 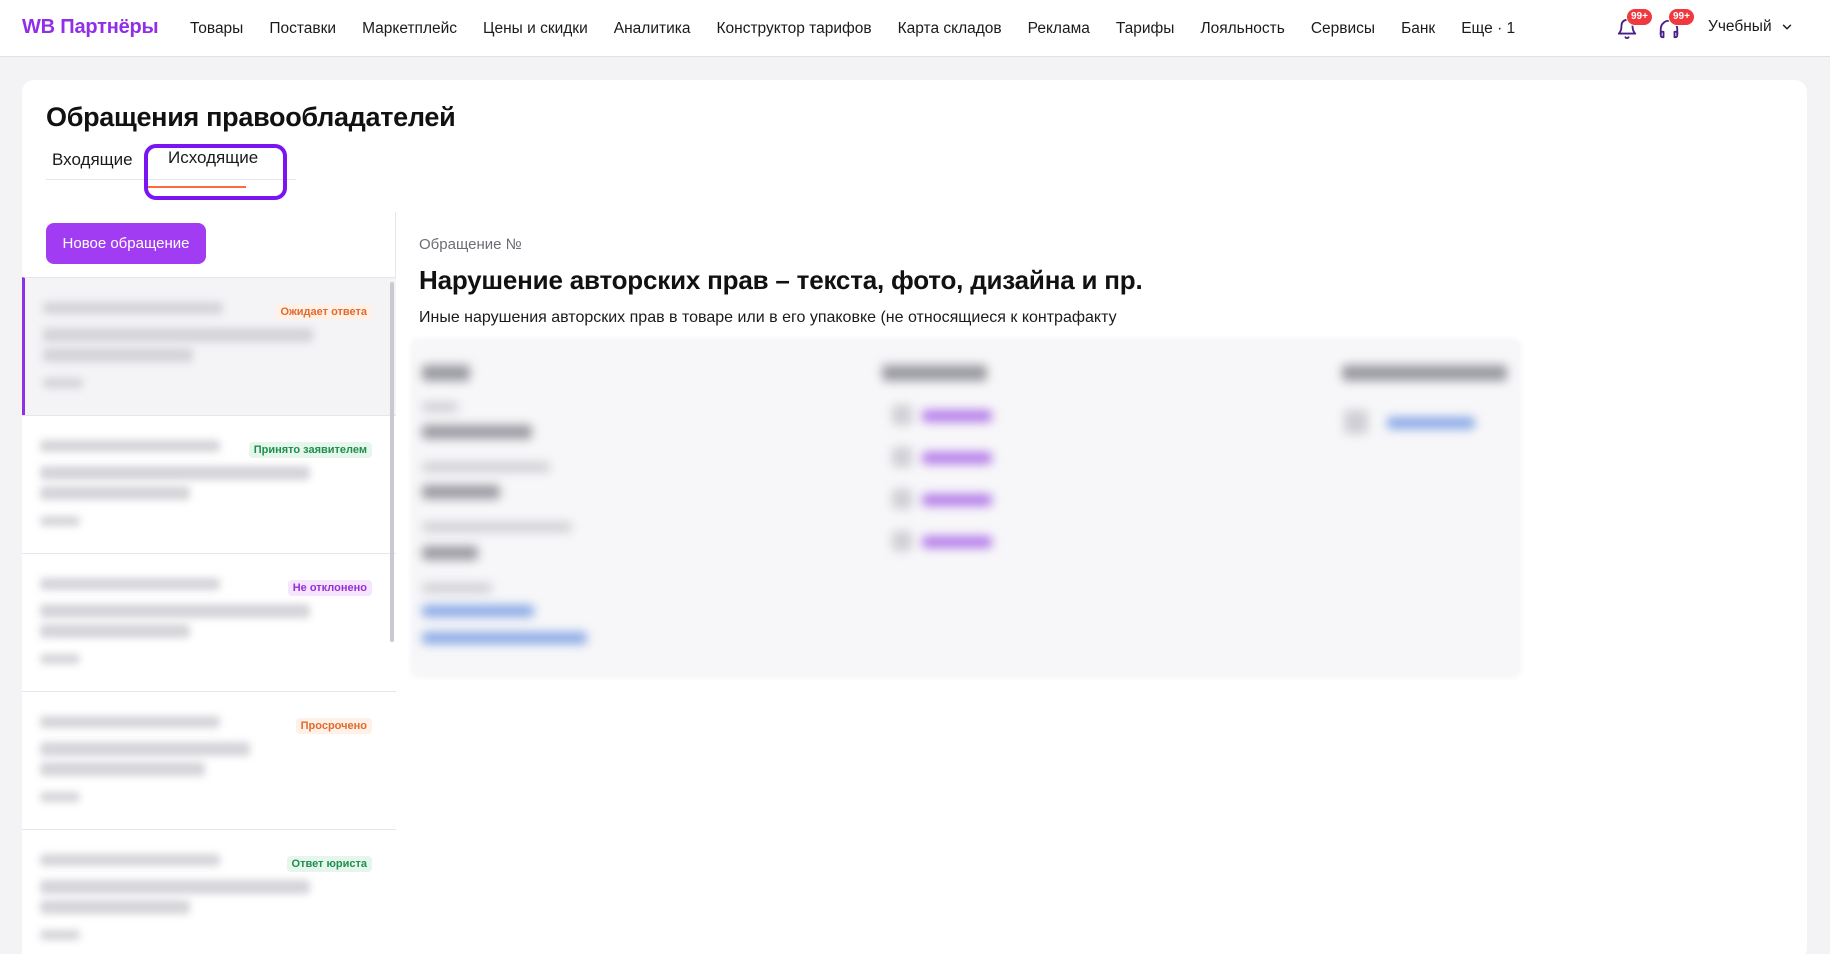 What do you see at coordinates (209, 760) in the screenshot?
I see `list-item: Просрочено` at bounding box center [209, 760].